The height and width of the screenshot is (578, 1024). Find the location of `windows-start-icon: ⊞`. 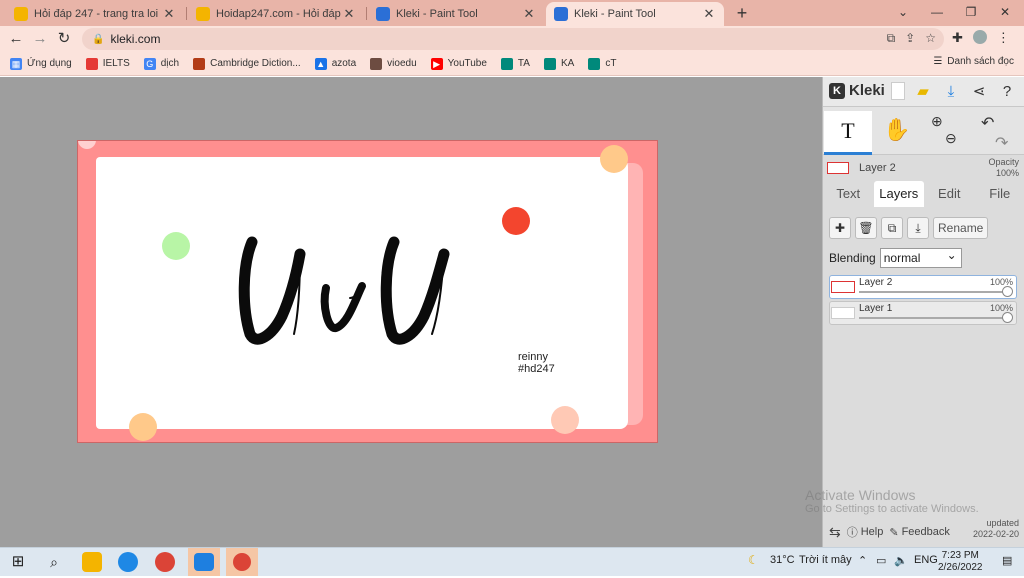

windows-start-icon: ⊞ is located at coordinates (18, 562).